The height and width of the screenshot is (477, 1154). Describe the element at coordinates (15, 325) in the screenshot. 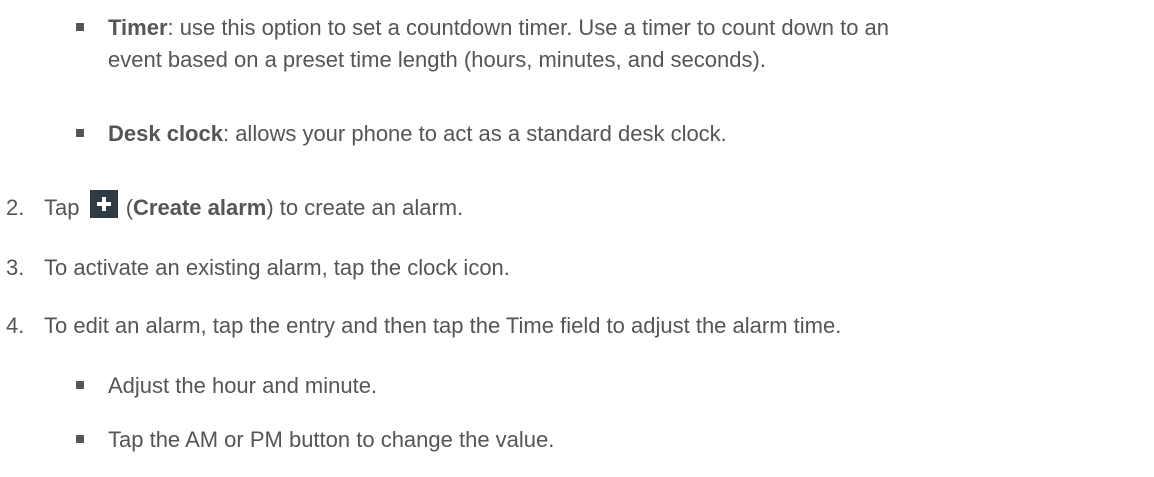

I see `step-number: 4.` at that location.